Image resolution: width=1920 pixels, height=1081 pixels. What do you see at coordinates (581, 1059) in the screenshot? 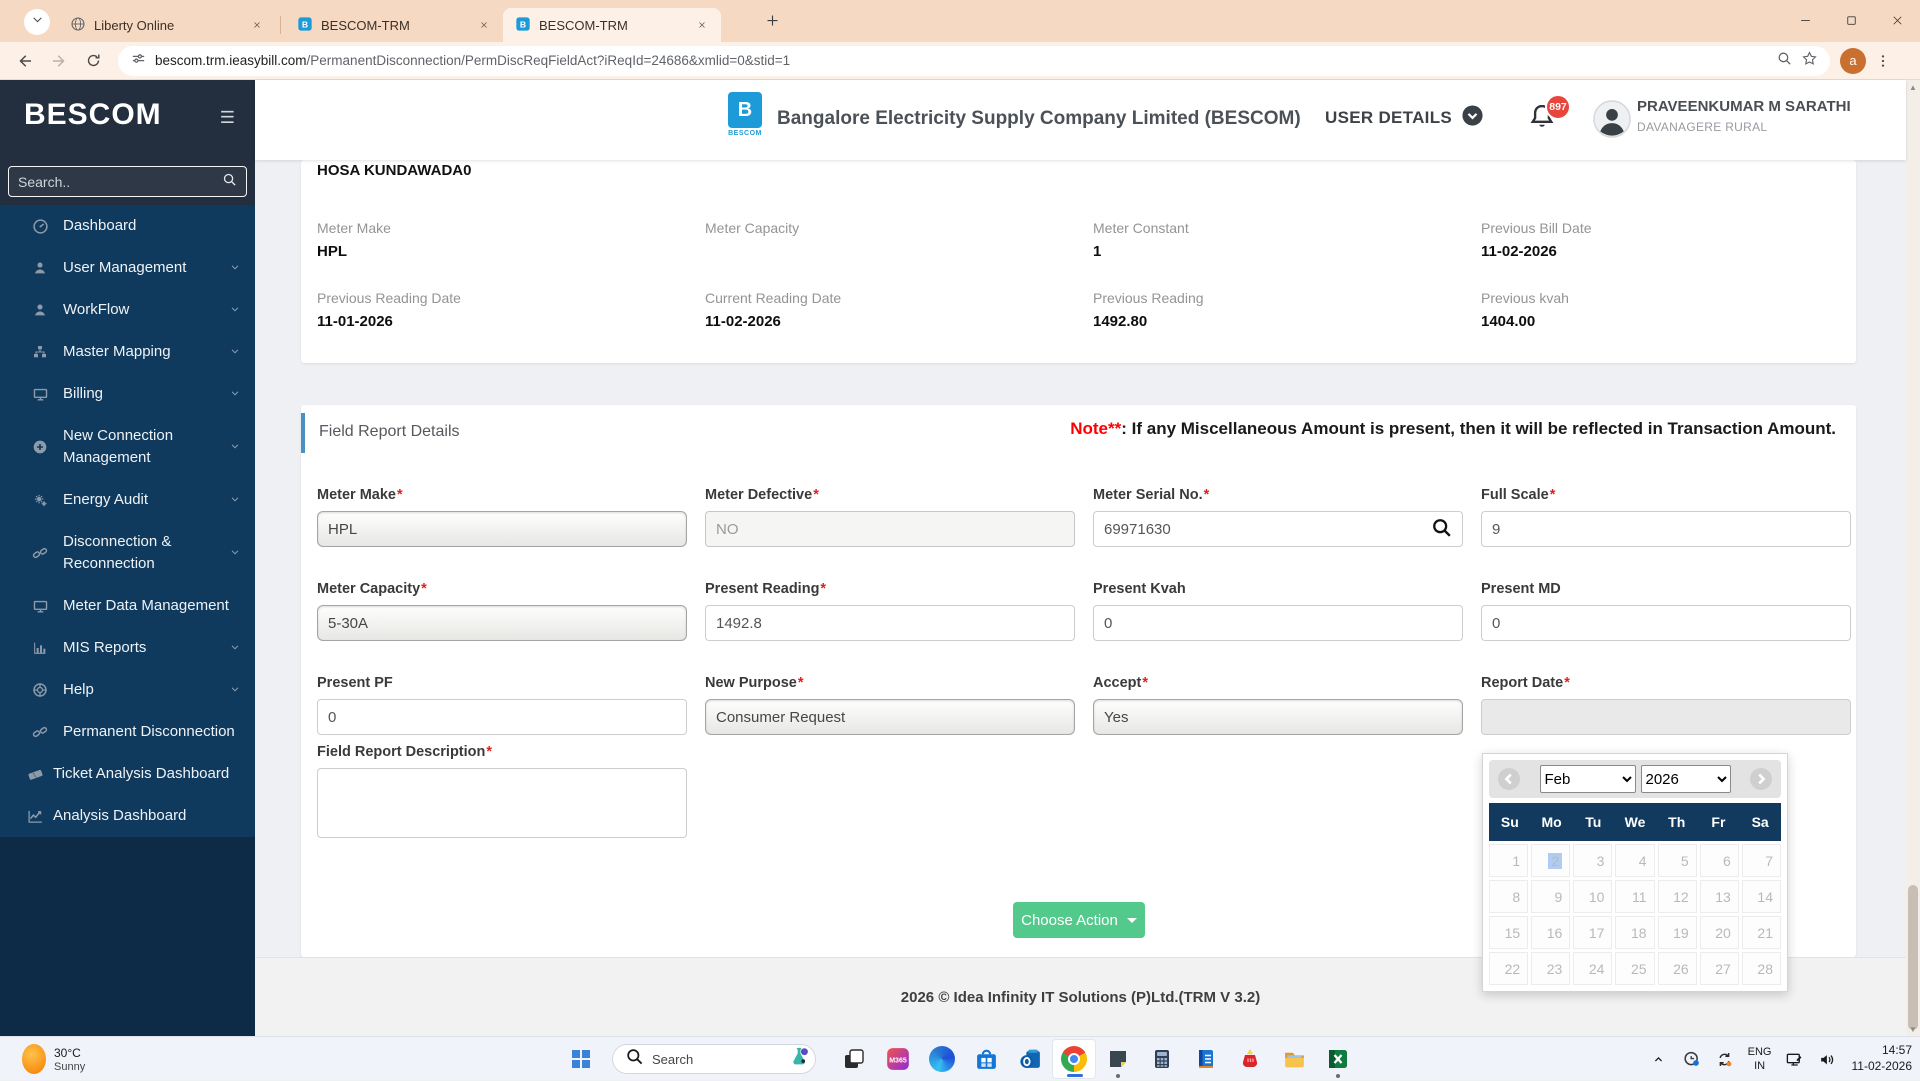
I see `start-button` at bounding box center [581, 1059].